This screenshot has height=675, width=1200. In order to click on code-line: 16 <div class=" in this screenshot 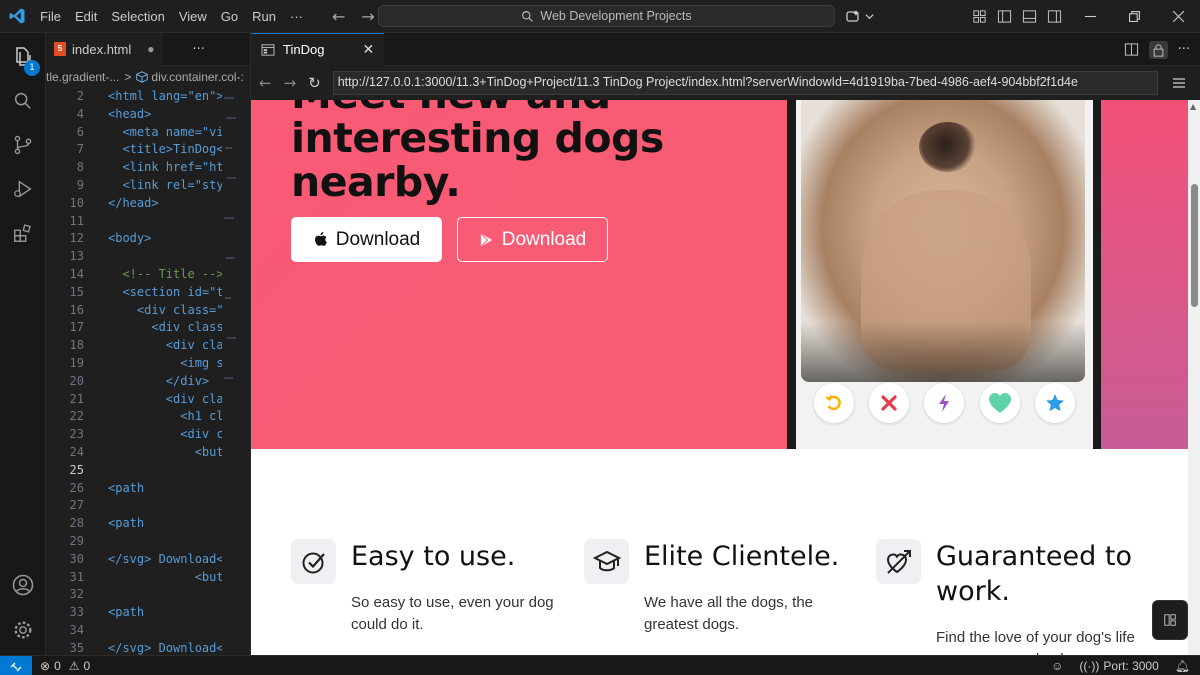, I will do `click(148, 311)`.